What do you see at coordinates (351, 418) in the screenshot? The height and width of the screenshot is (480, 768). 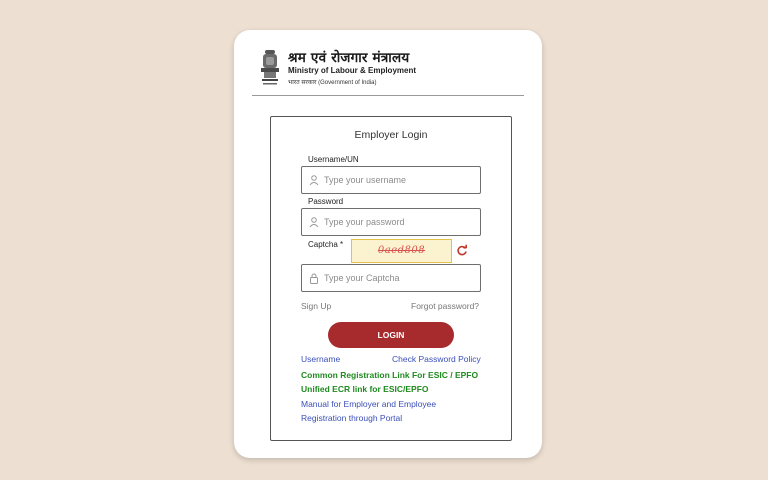 I see `manual-link-line2: Registration through Portal` at bounding box center [351, 418].